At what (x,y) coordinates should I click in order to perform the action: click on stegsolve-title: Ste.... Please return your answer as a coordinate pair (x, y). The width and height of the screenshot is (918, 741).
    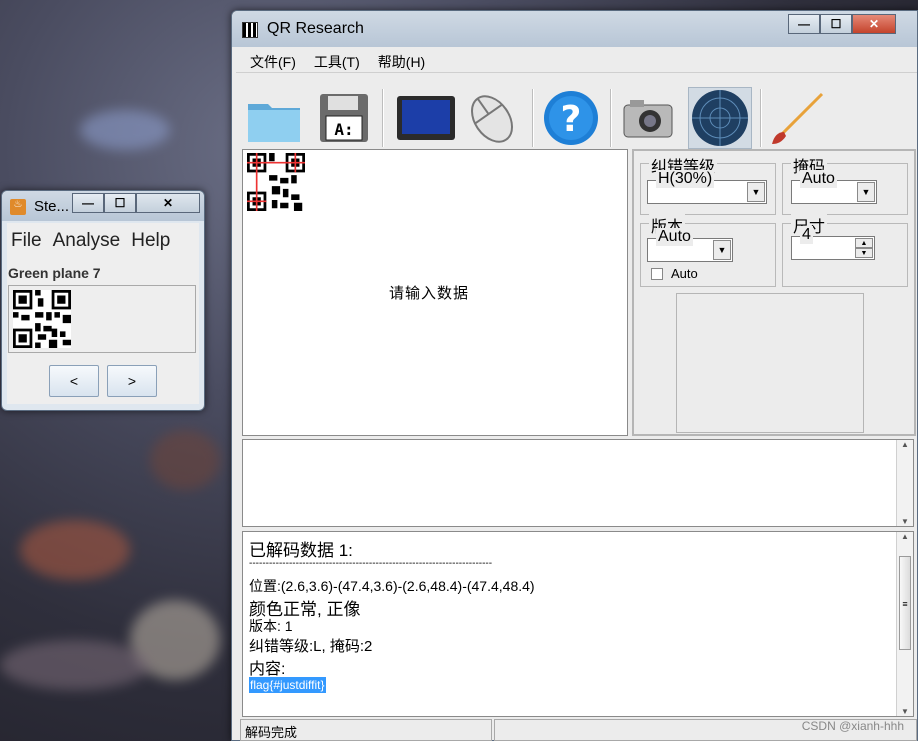
    Looking at the image, I should click on (52, 206).